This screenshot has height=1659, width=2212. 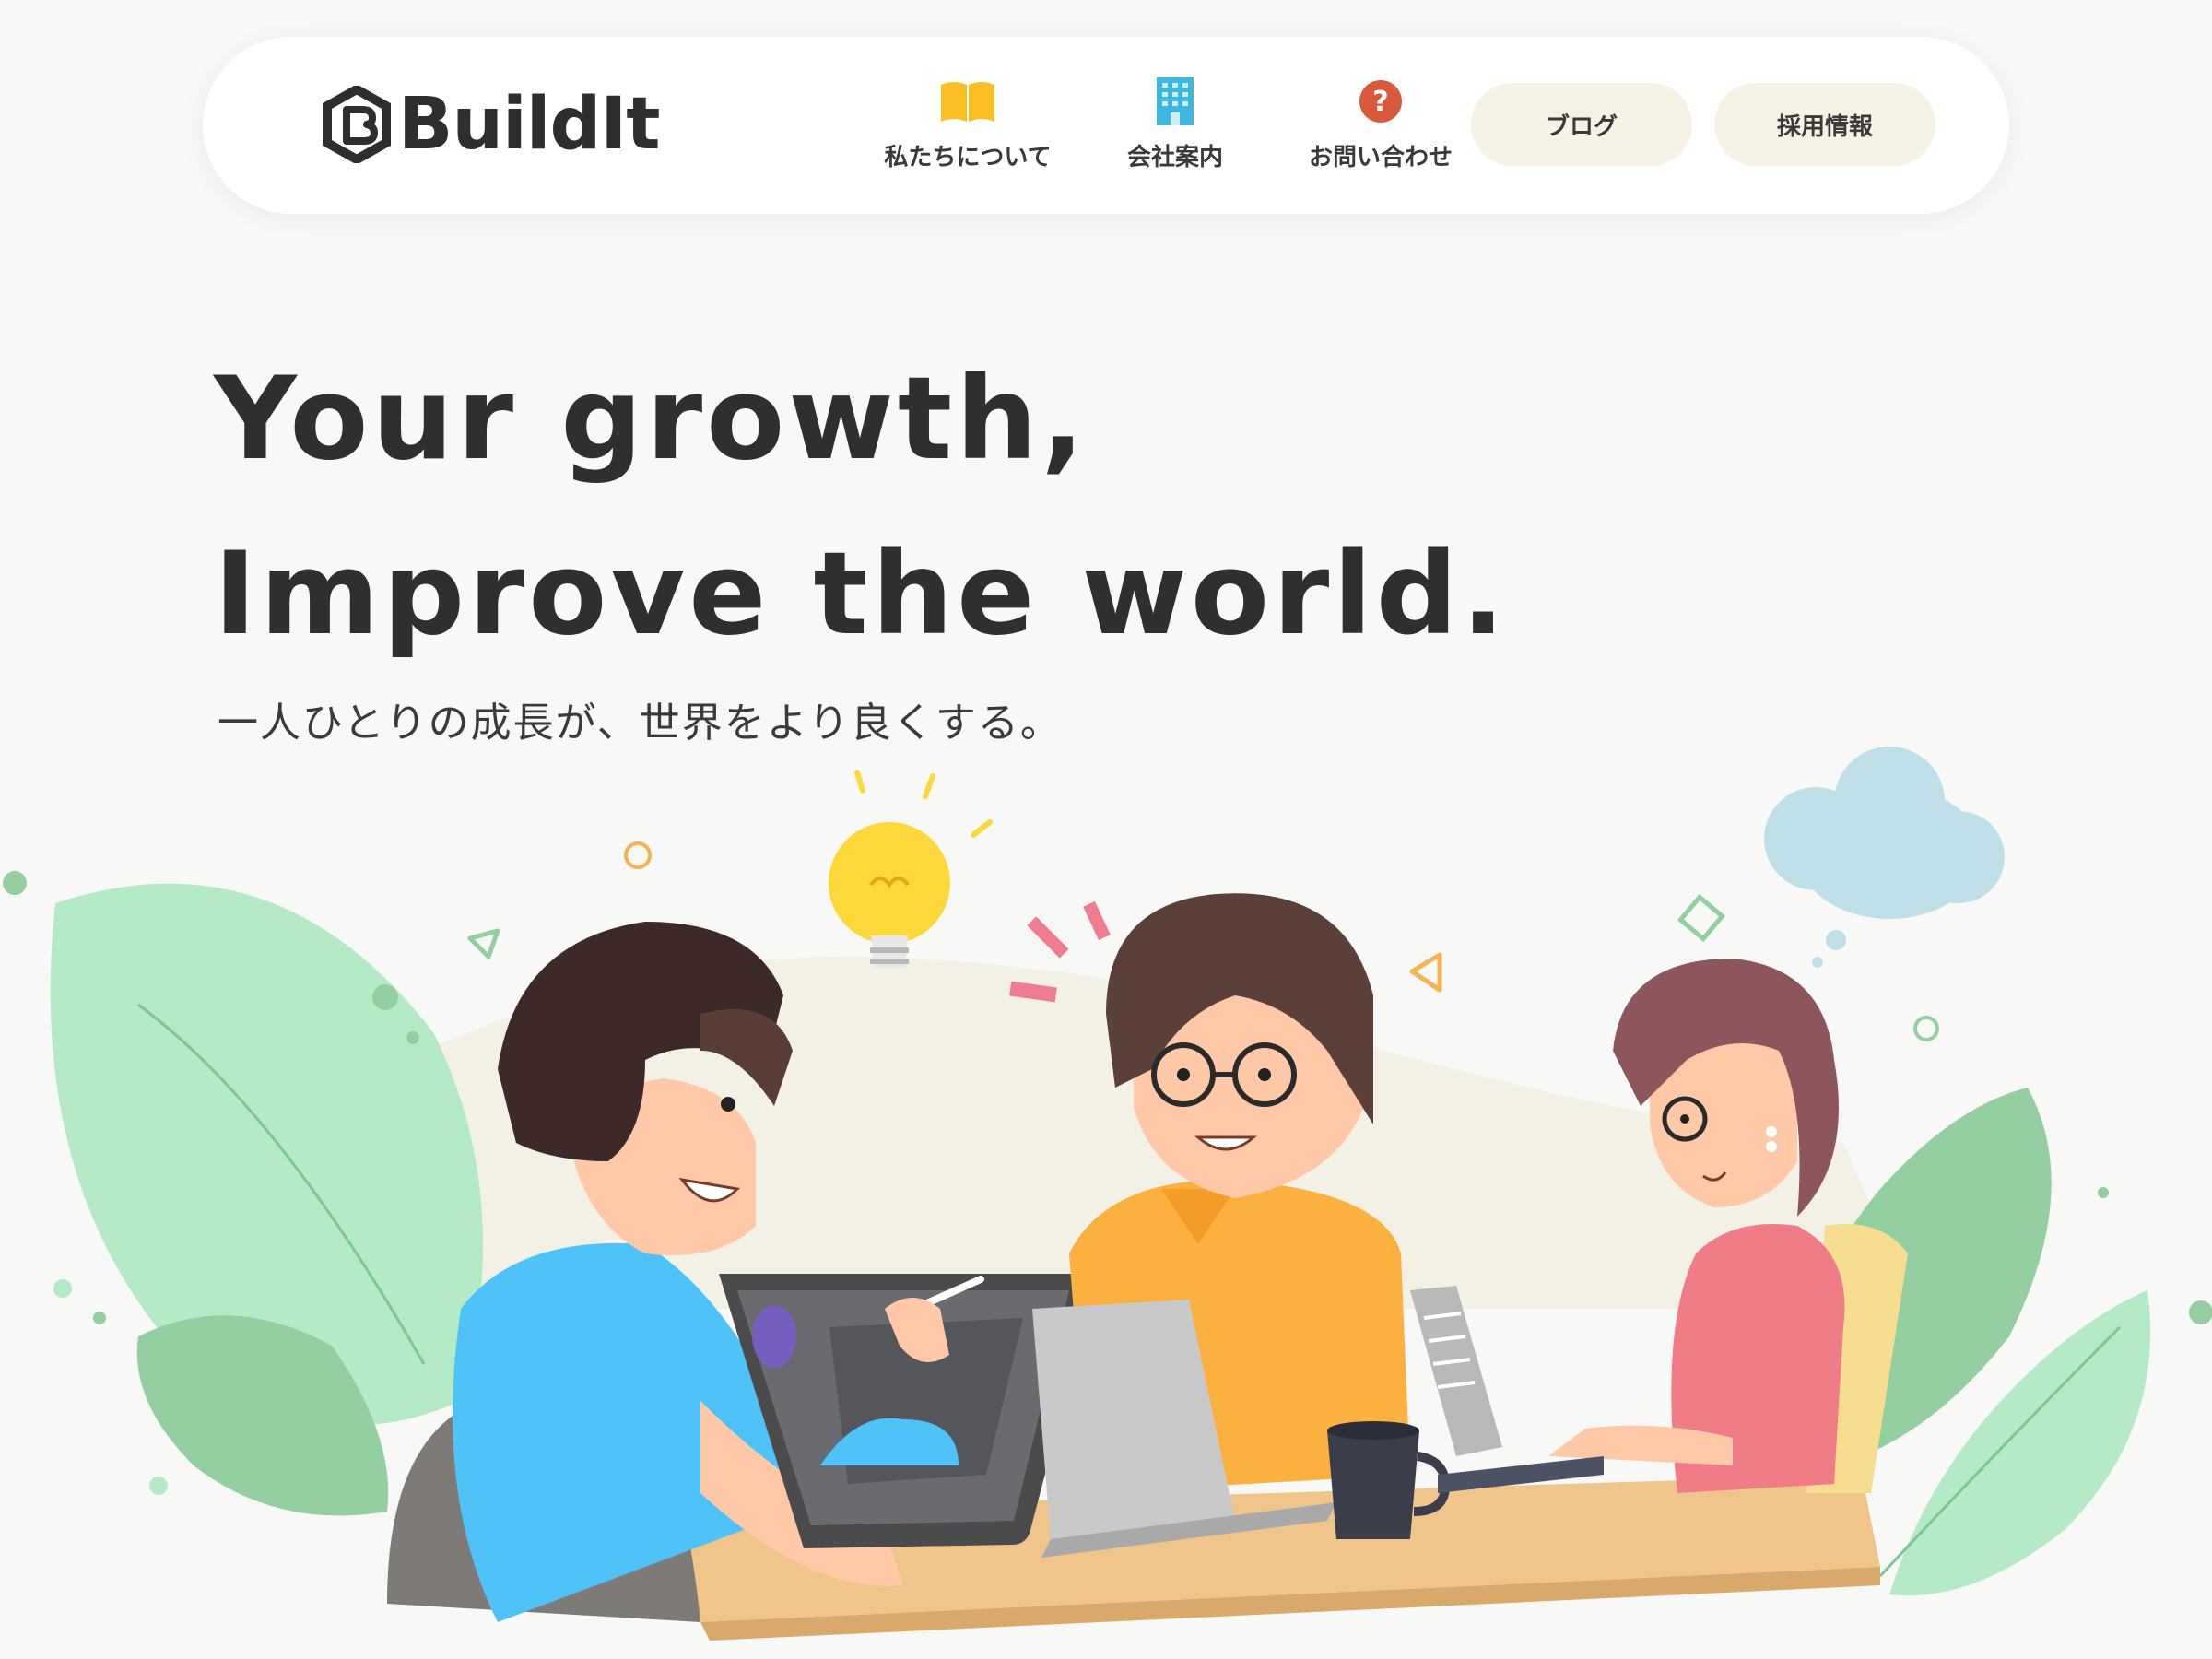 What do you see at coordinates (651, 419) in the screenshot?
I see `hero-title-line-1: Your growth,` at bounding box center [651, 419].